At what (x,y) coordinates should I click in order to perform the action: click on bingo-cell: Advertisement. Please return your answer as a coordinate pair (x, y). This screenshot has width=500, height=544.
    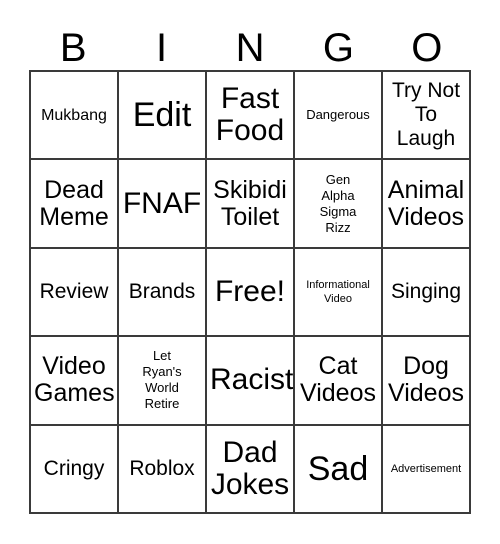
    Looking at the image, I should click on (427, 470).